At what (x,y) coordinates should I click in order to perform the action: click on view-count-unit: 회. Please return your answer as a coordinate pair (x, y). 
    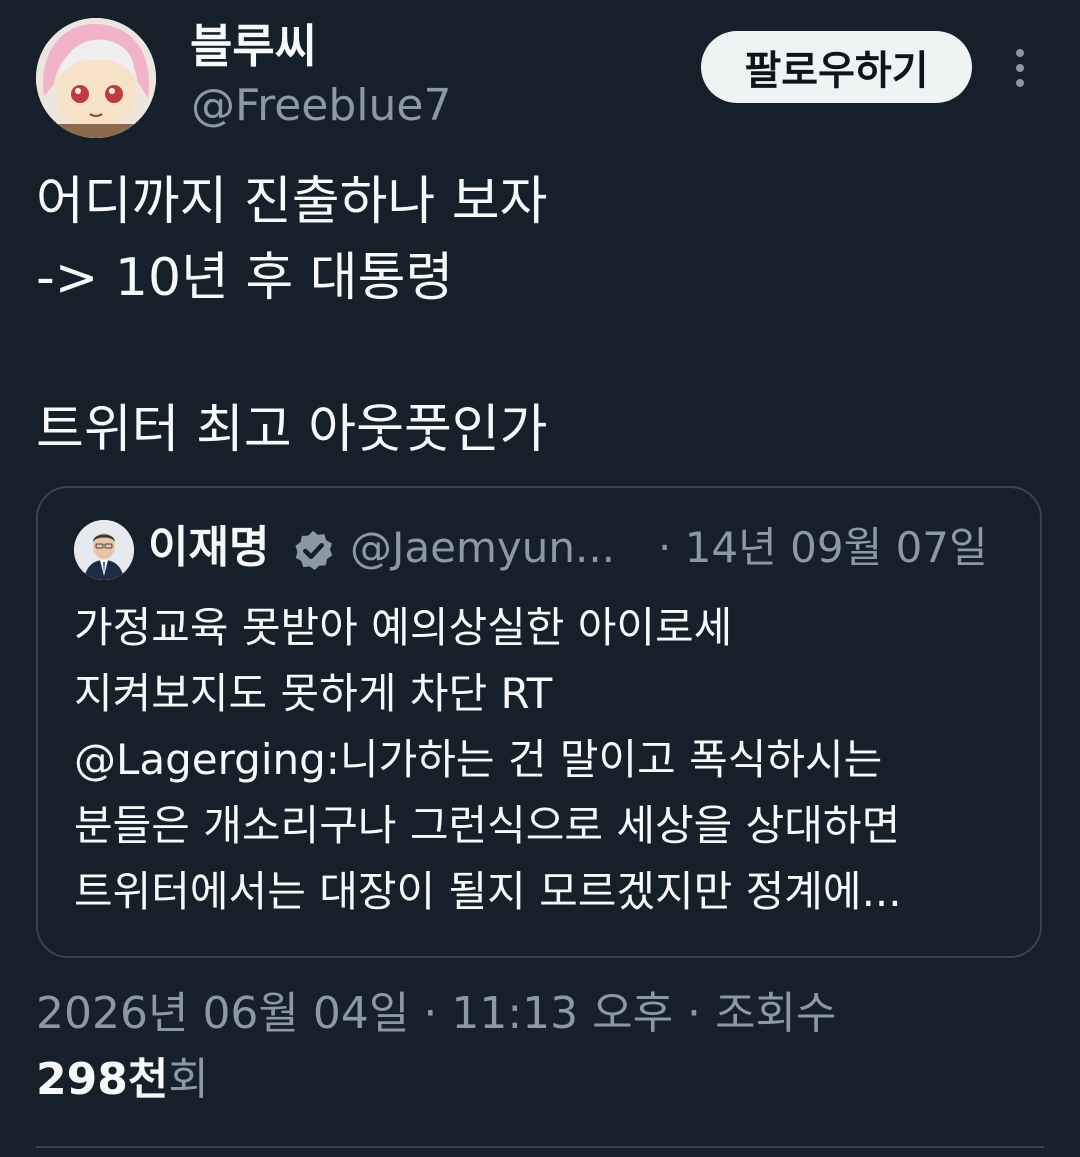
    Looking at the image, I should click on (188, 1079).